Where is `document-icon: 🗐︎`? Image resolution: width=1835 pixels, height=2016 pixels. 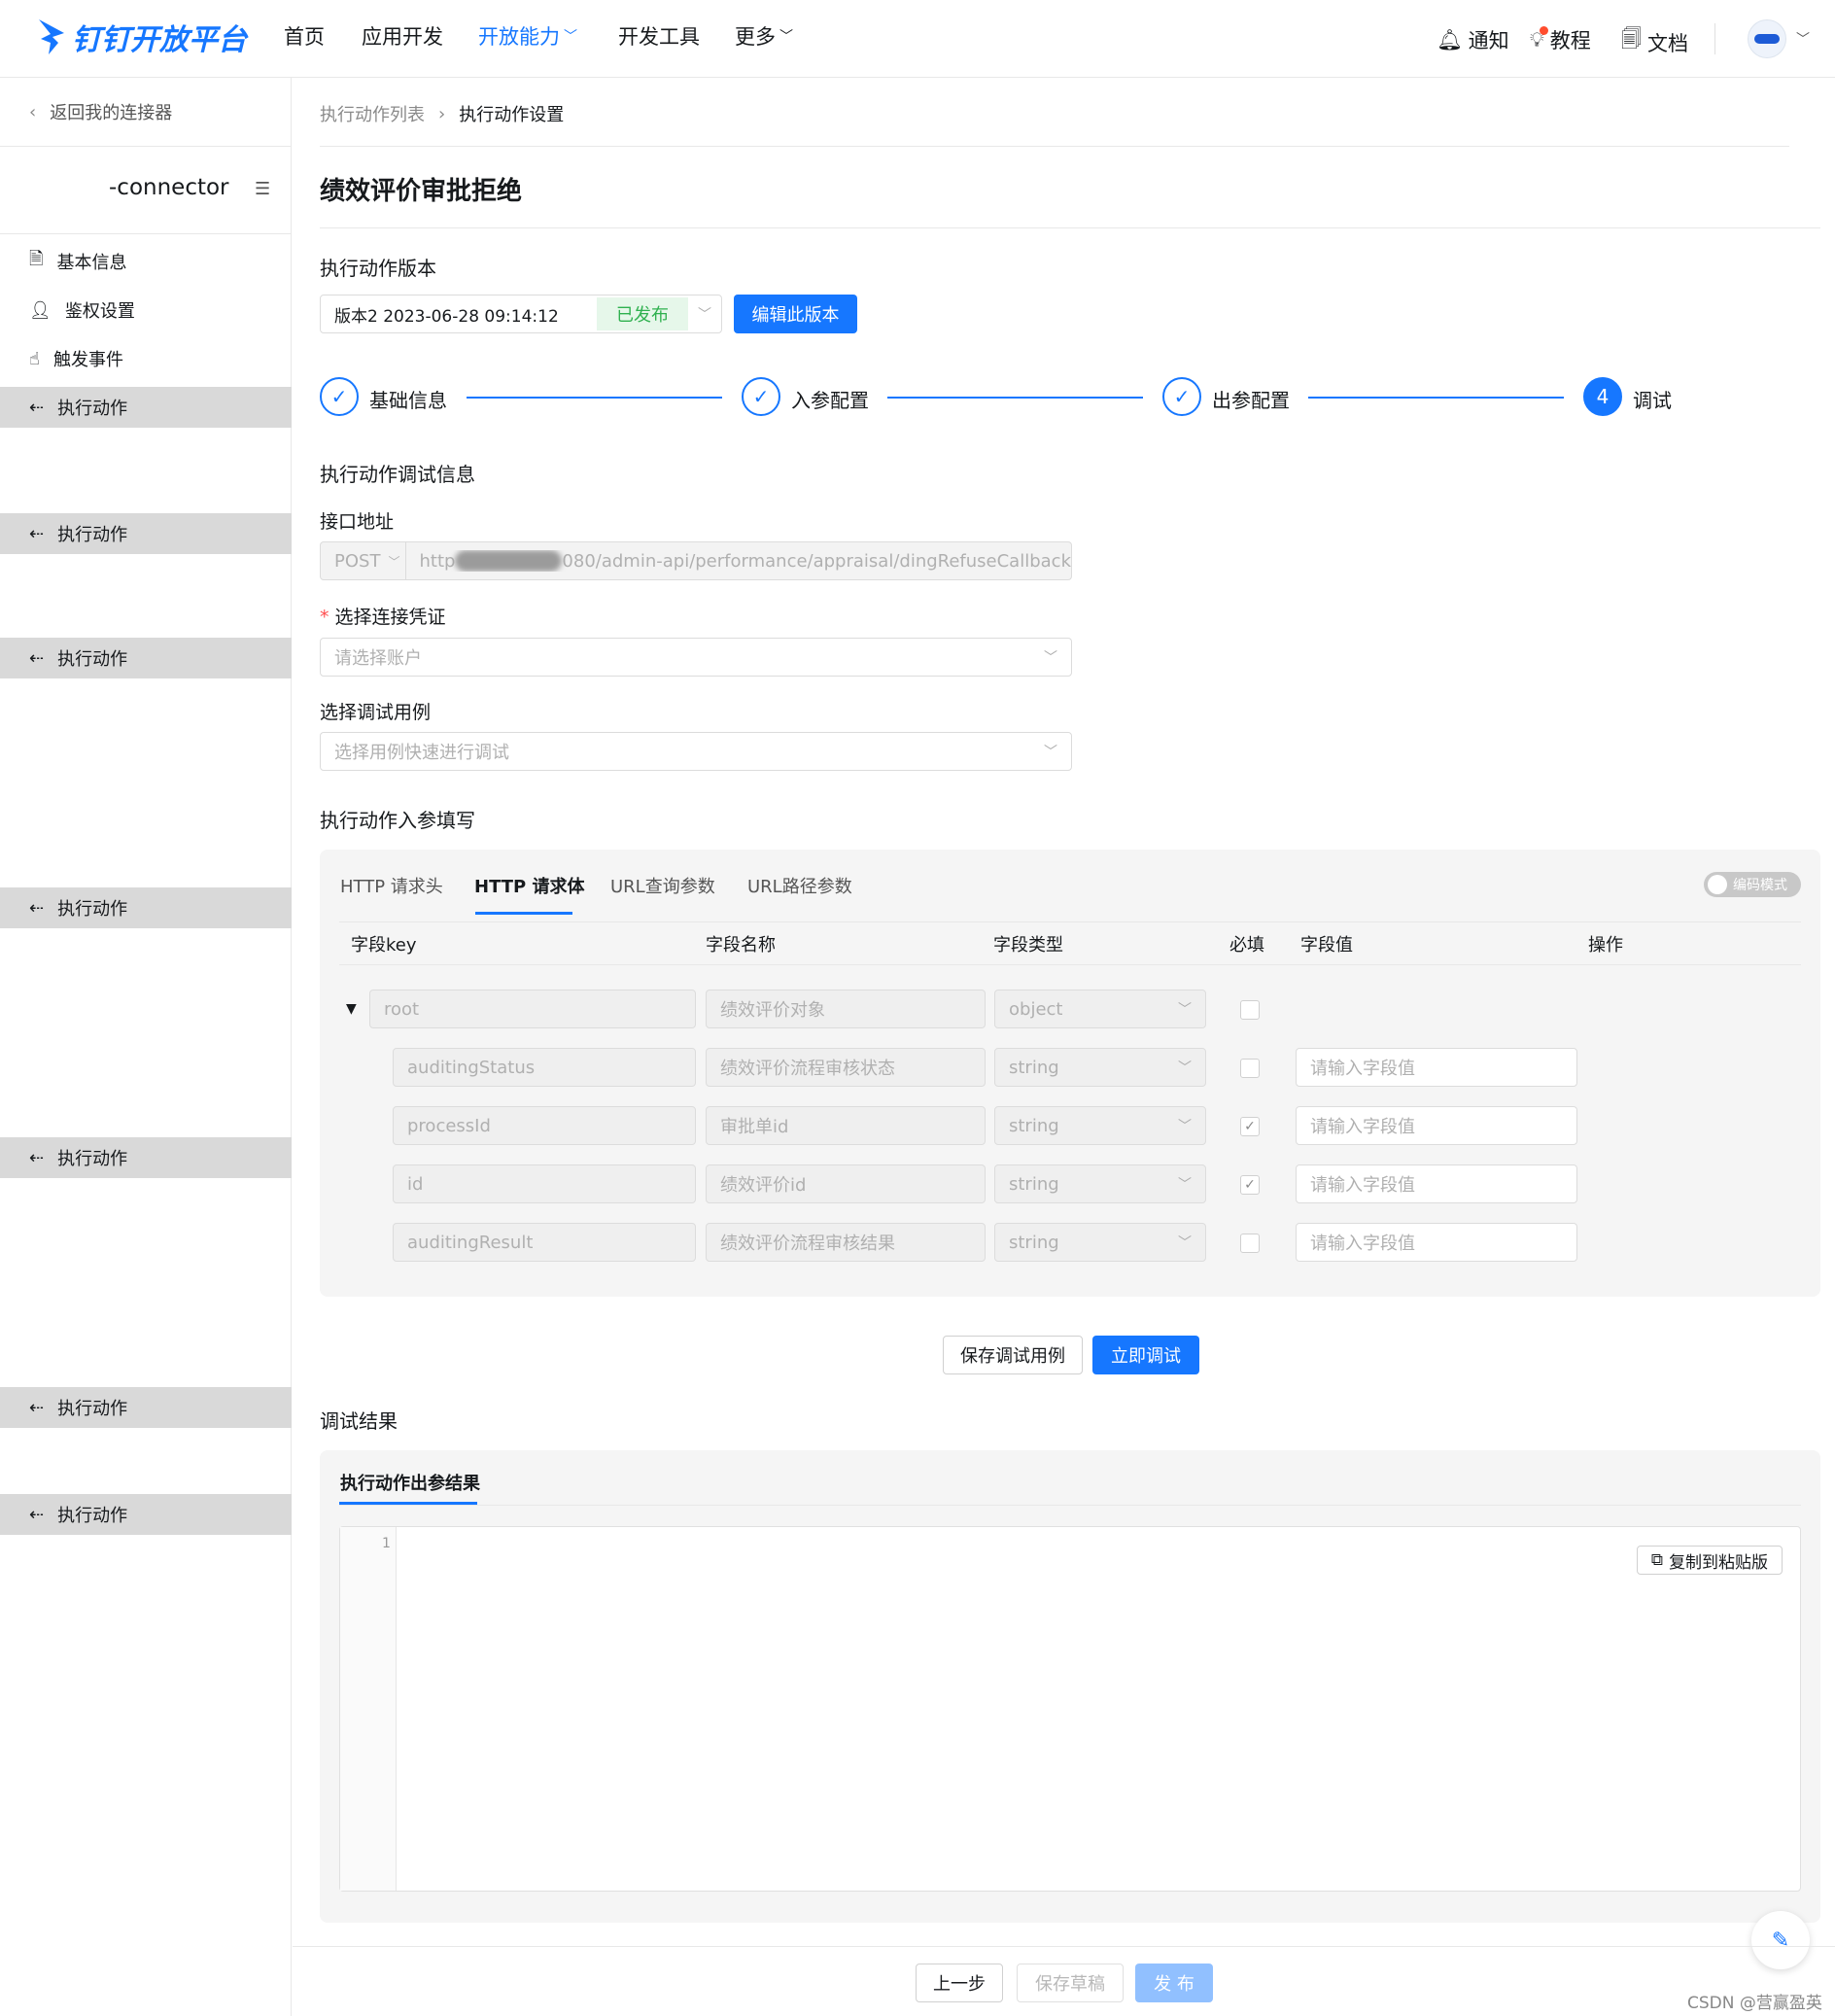
document-icon: 🗐︎ is located at coordinates (1632, 39).